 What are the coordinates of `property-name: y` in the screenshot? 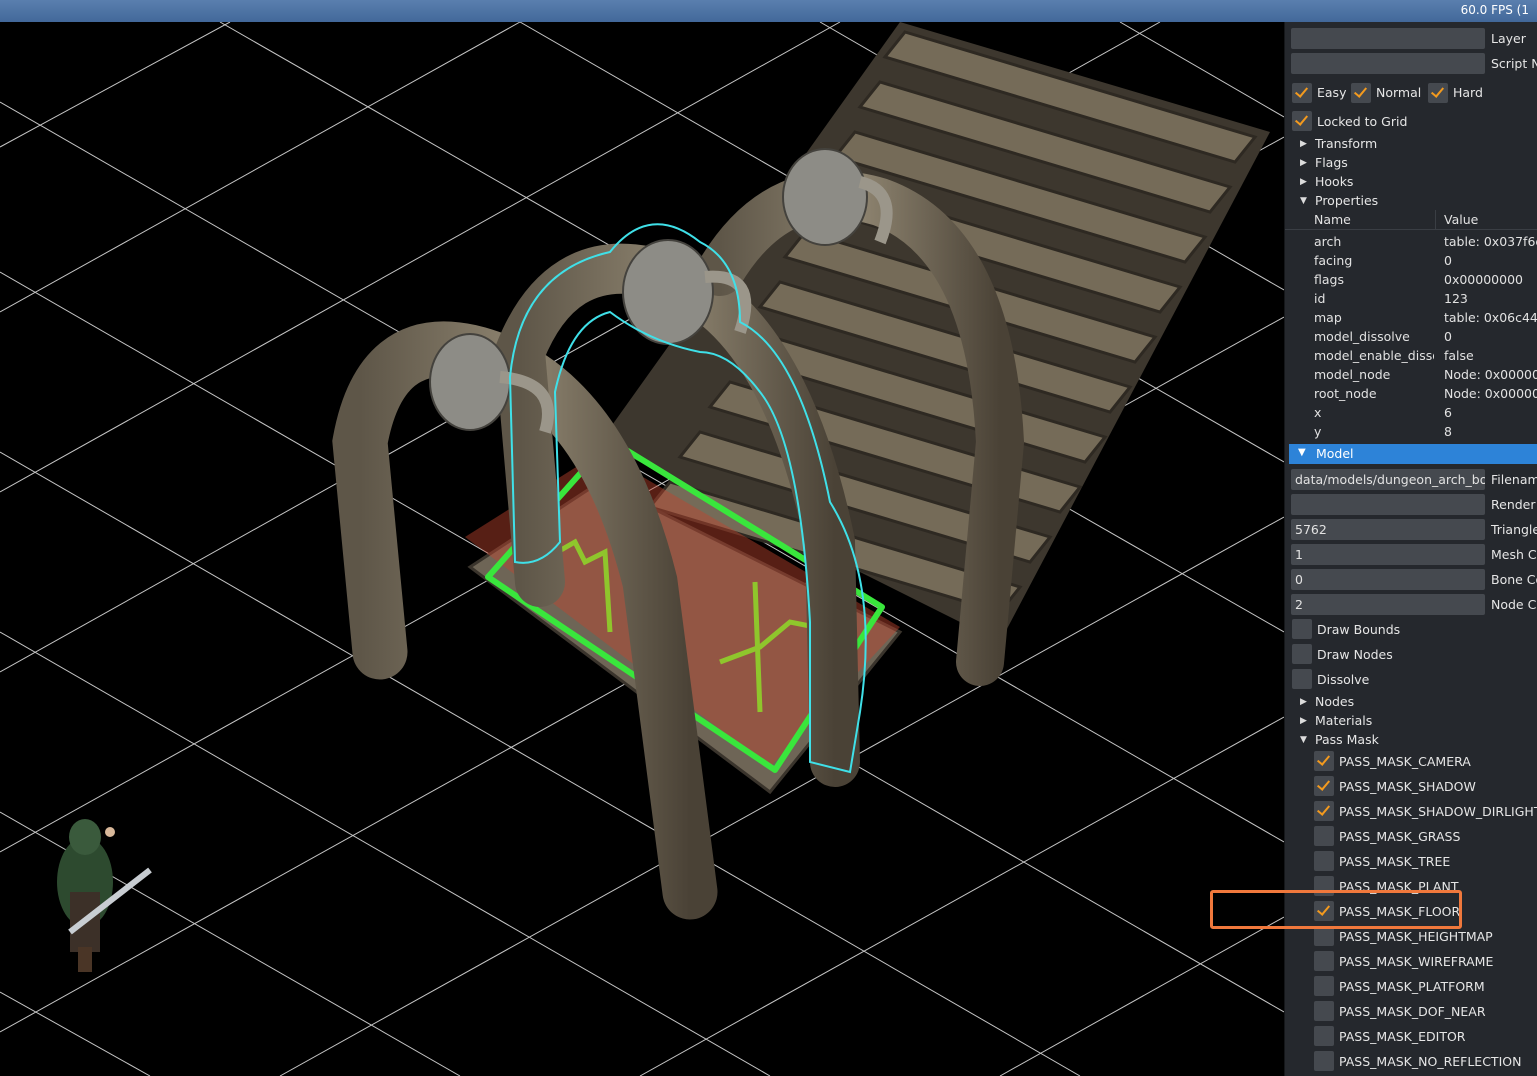 It's located at (1318, 431).